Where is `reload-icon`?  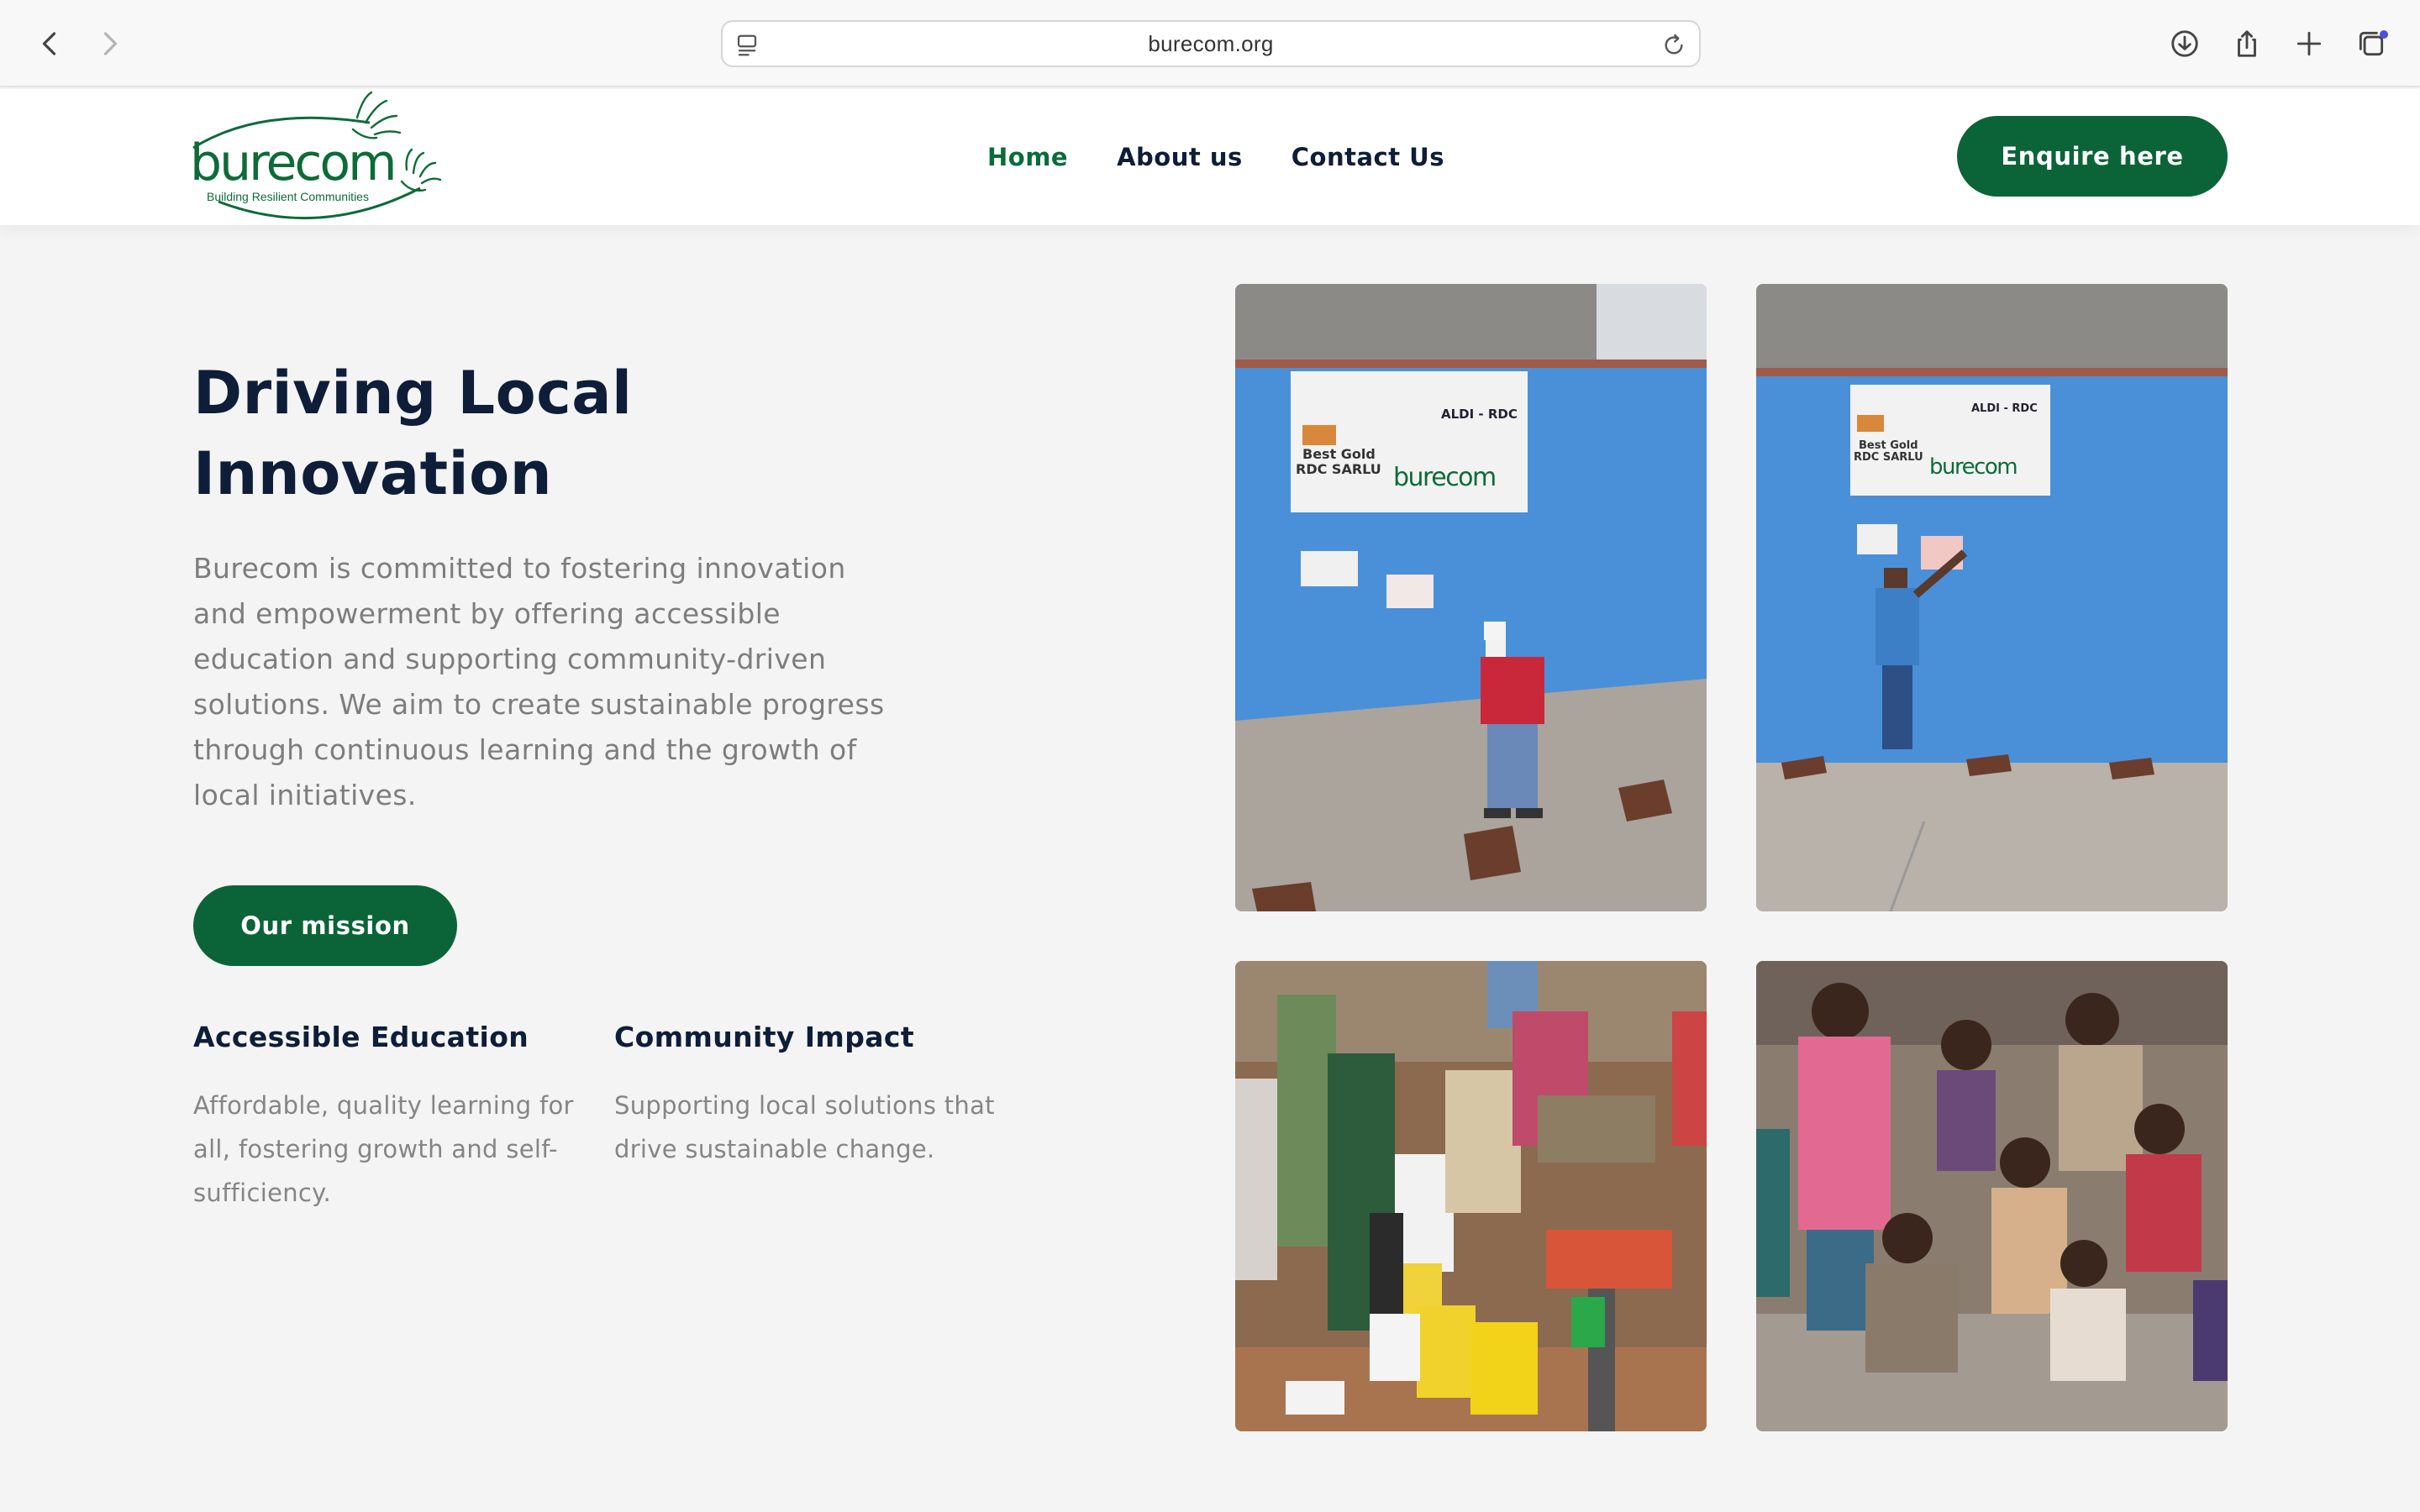 reload-icon is located at coordinates (1674, 45).